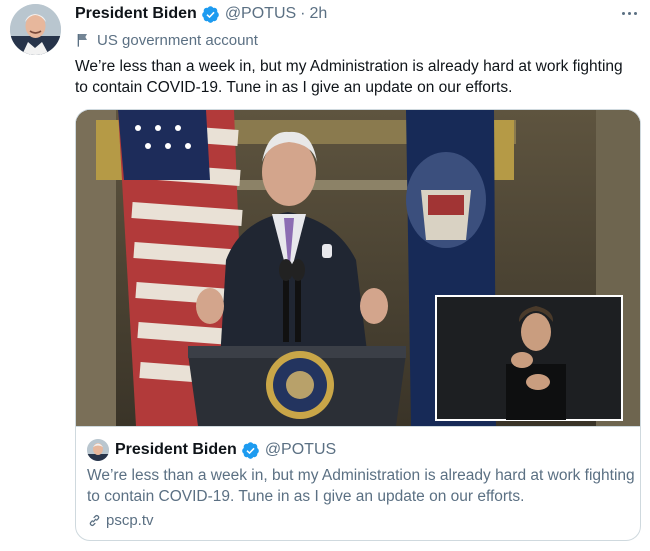 The width and height of the screenshot is (650, 551). I want to click on more-options-button, so click(629, 13).